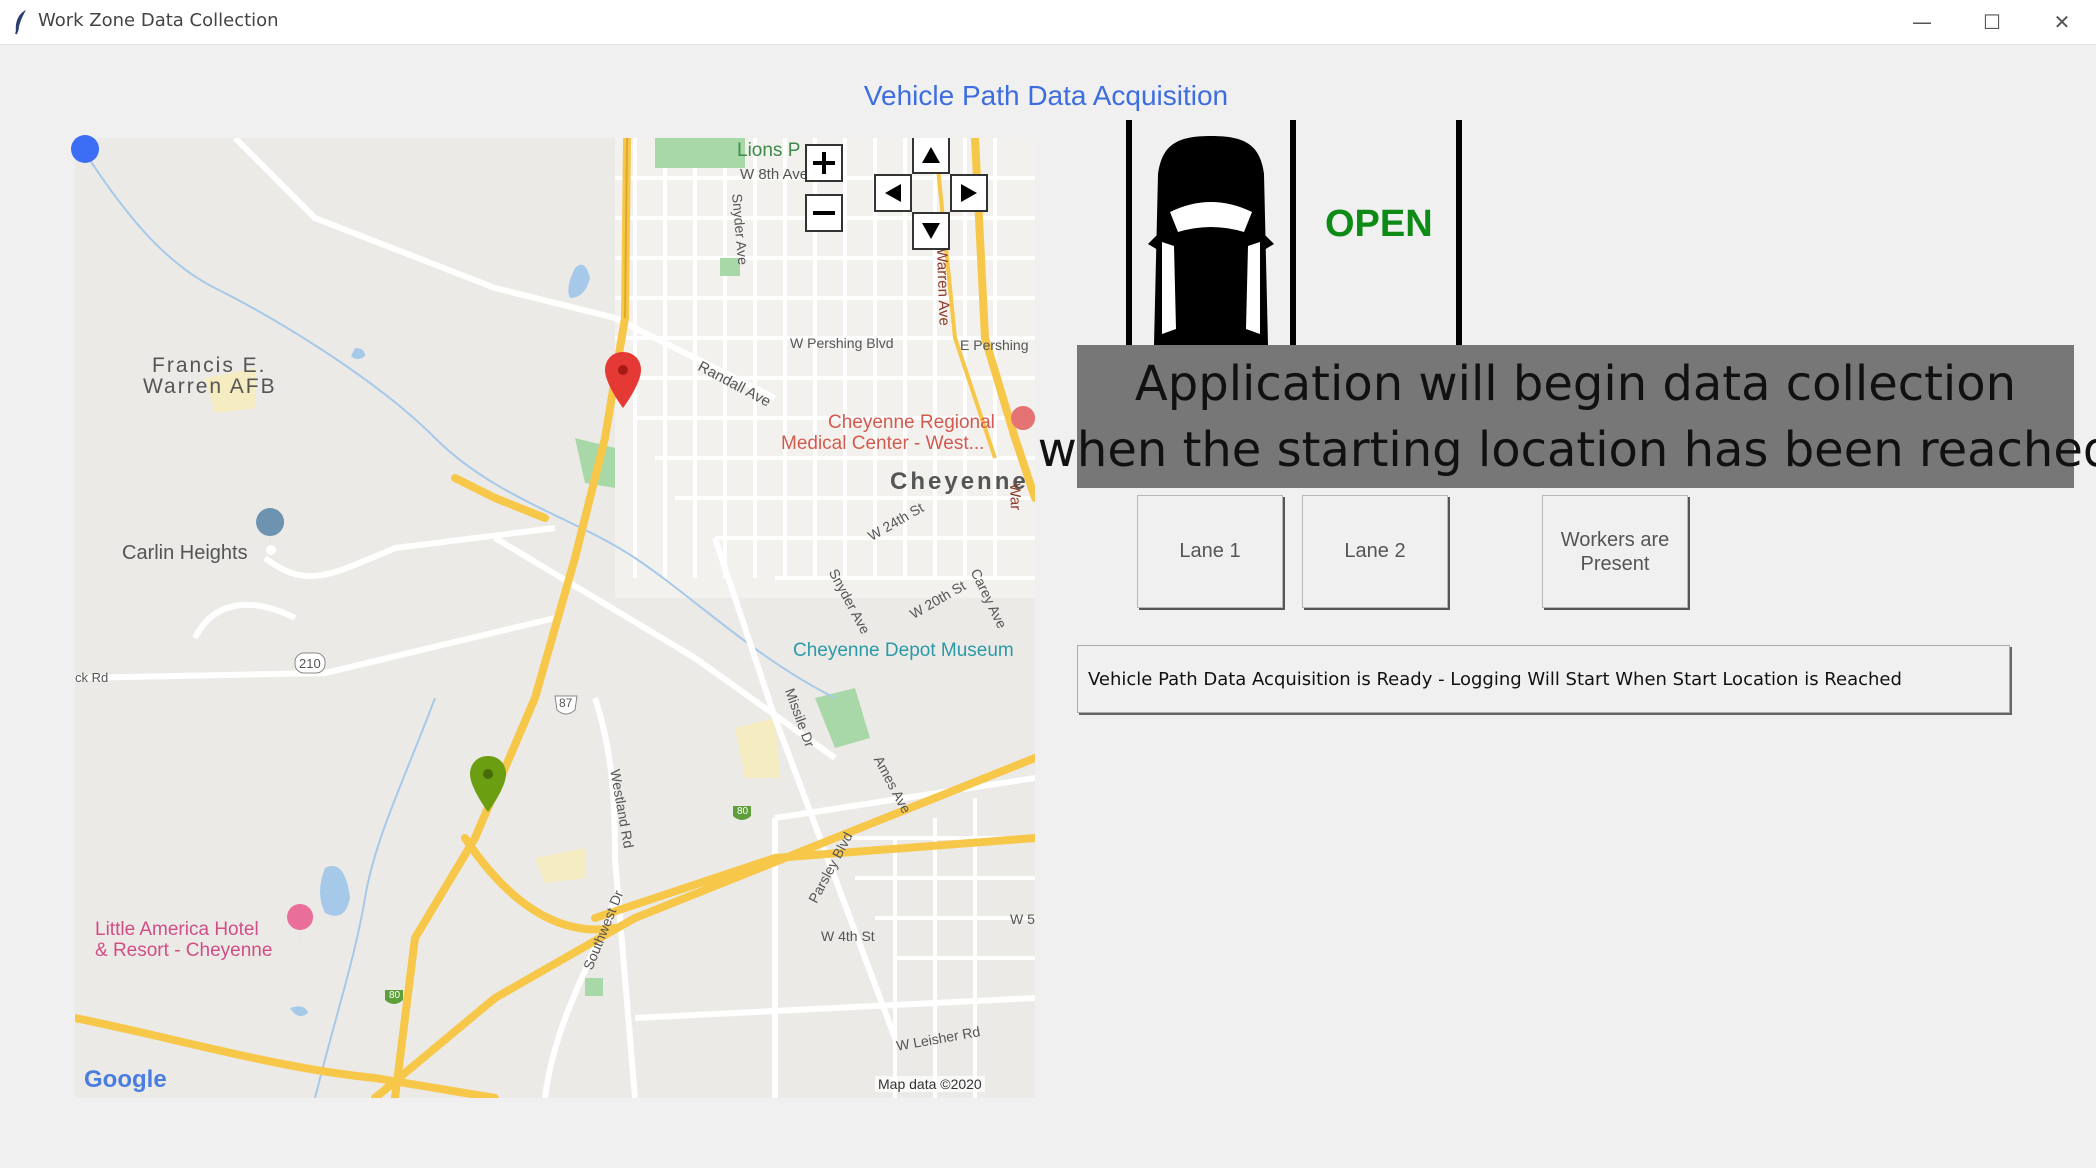 This screenshot has height=1168, width=2096. What do you see at coordinates (848, 936) in the screenshot?
I see `map-label-w4th: W 4th St` at bounding box center [848, 936].